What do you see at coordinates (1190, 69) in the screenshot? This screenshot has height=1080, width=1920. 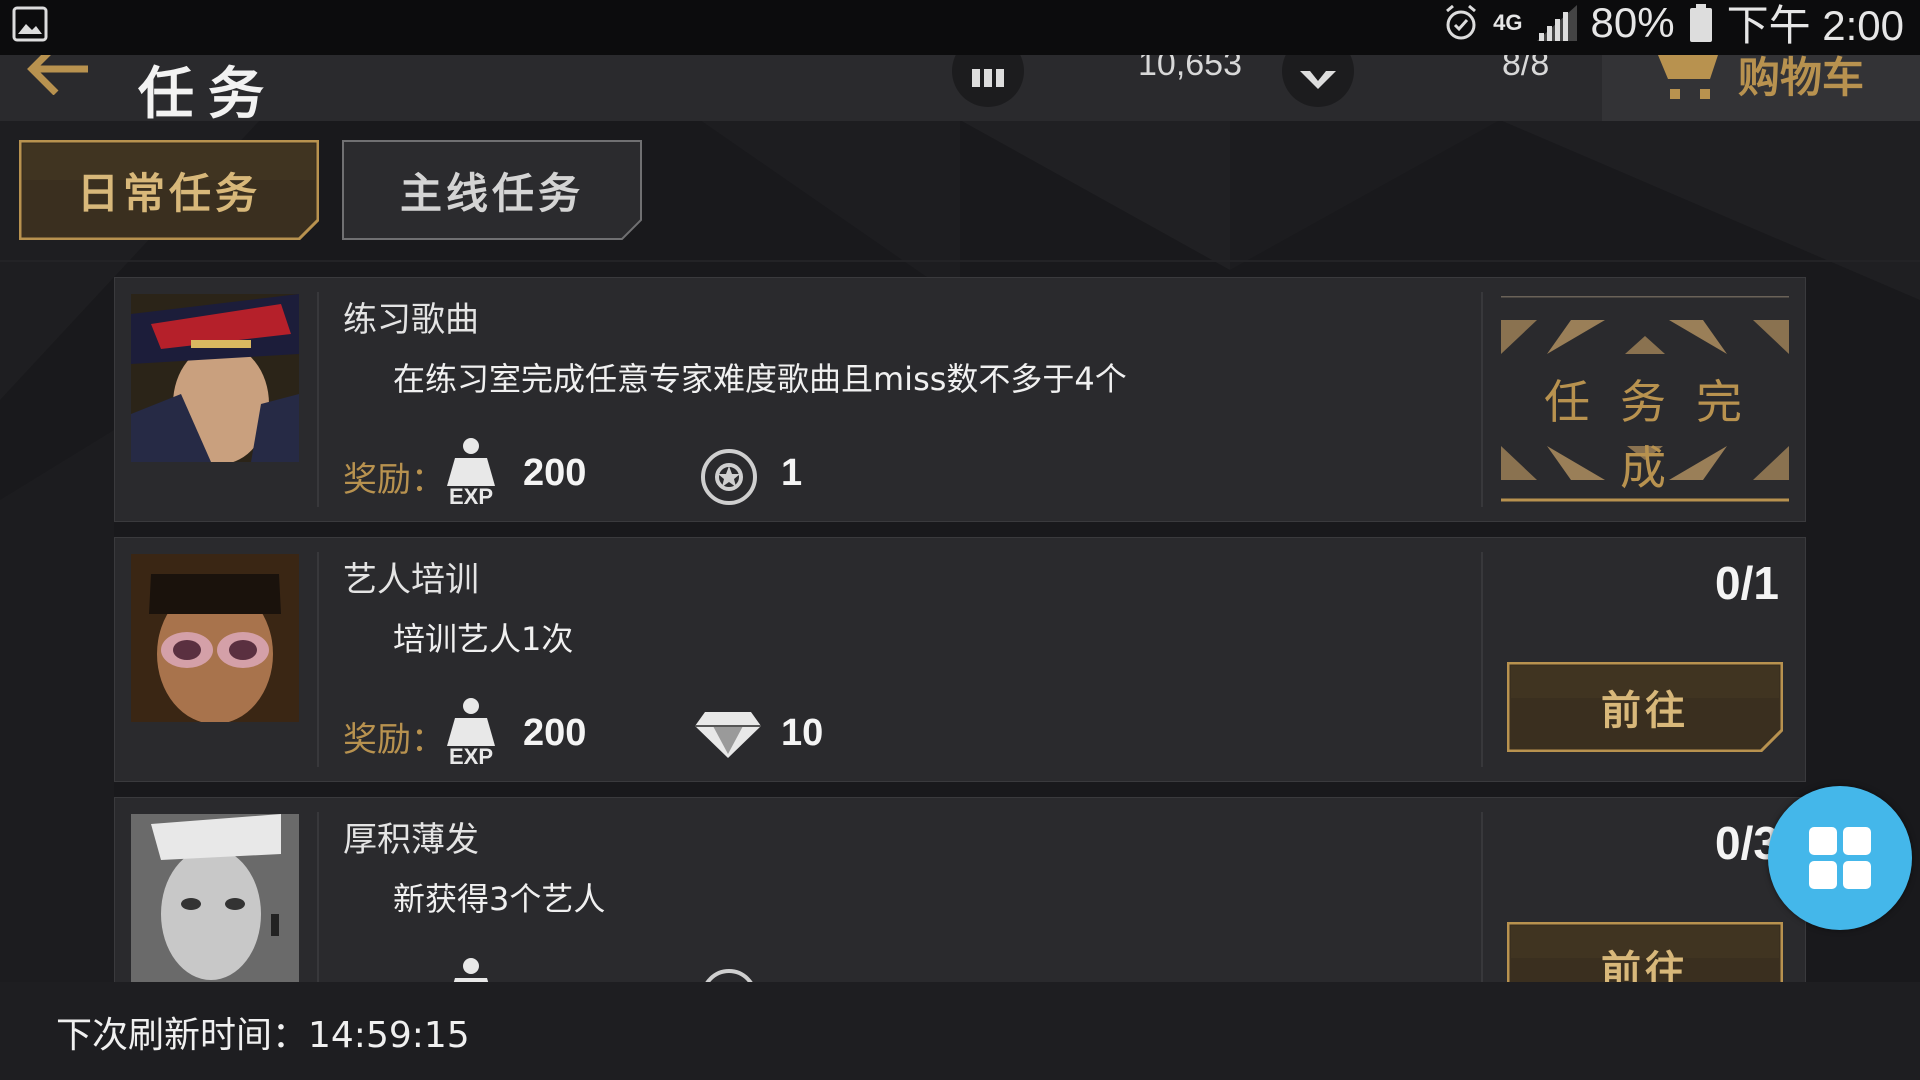 I see `currency-value: 10,653` at bounding box center [1190, 69].